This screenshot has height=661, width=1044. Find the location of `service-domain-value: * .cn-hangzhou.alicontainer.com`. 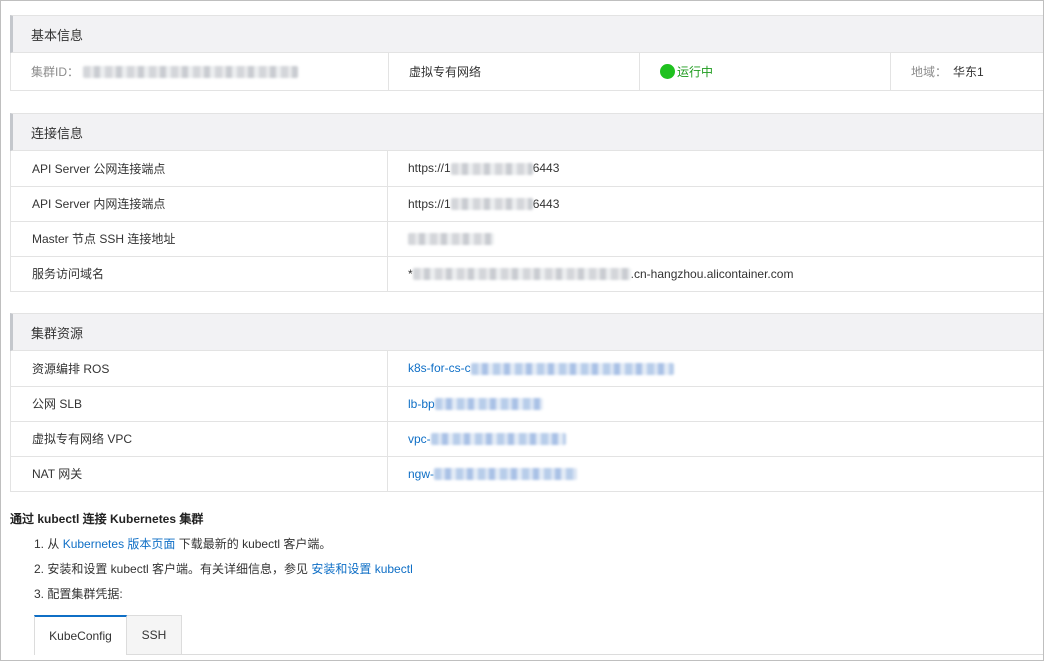

service-domain-value: * .cn-hangzhou.alicontainer.com is located at coordinates (715, 274).